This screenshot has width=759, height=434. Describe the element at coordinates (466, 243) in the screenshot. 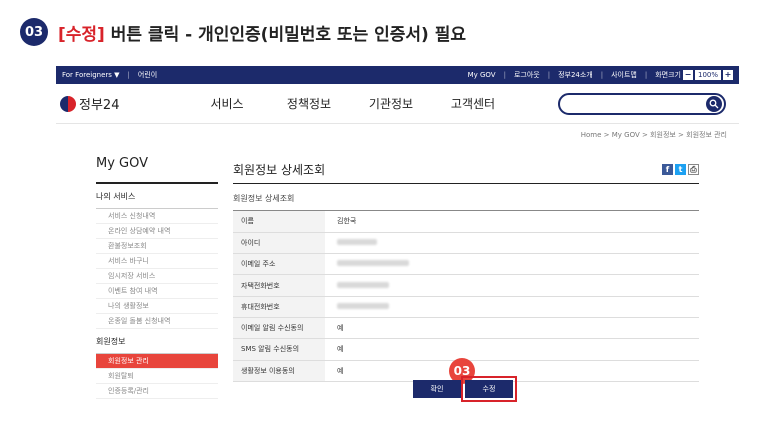

I see `table-row: 아이디` at that location.